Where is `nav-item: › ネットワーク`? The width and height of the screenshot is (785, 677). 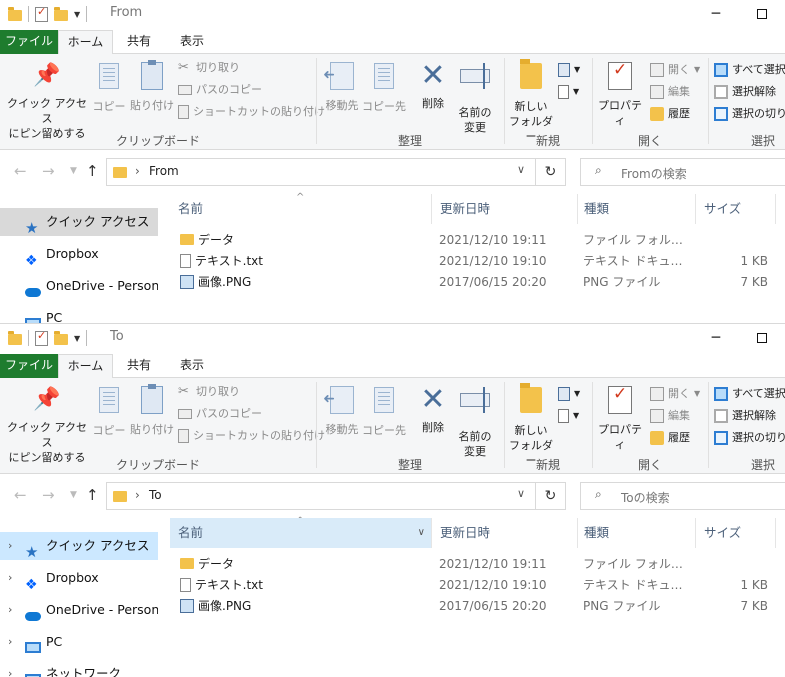
nav-item: › ネットワーク is located at coordinates (79, 668).